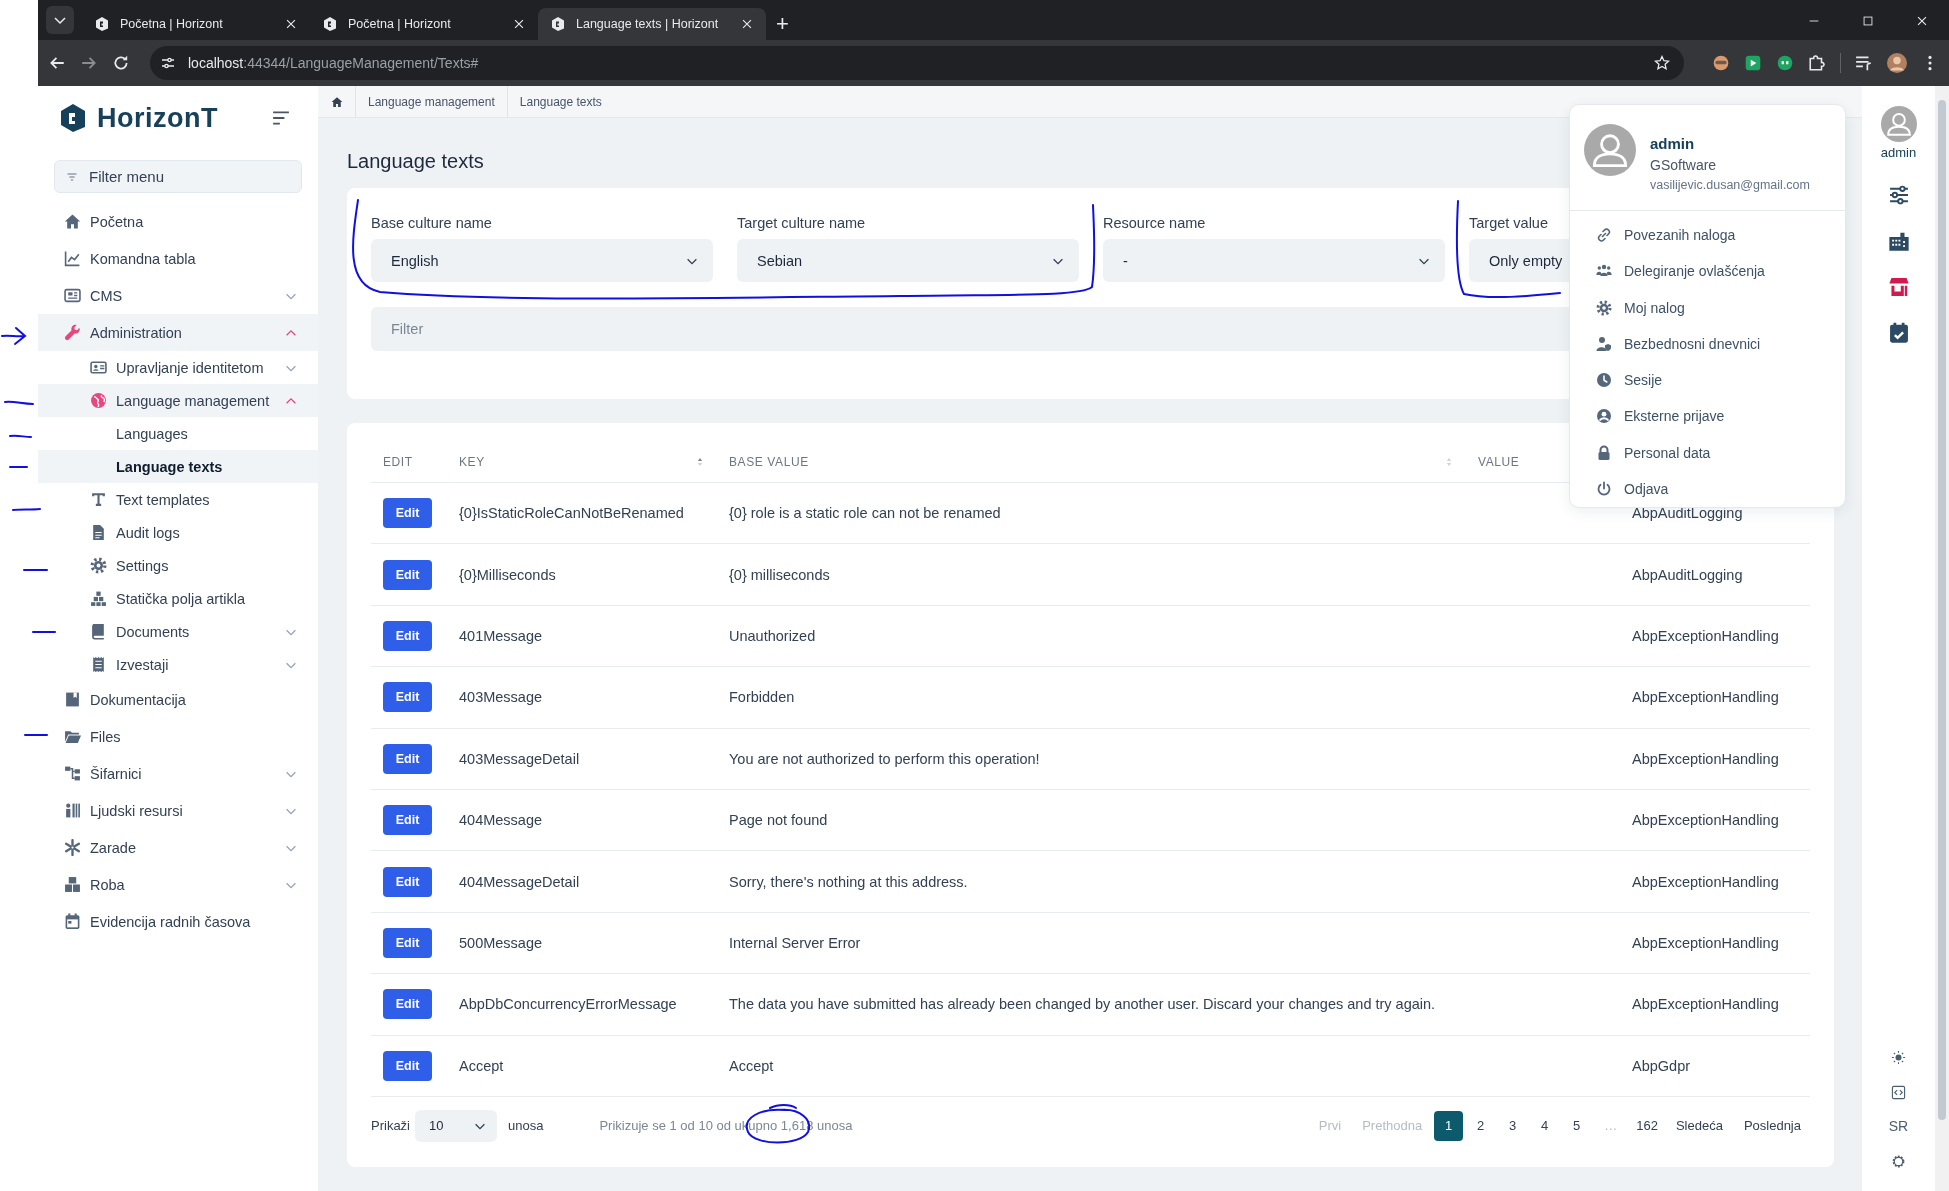  I want to click on dropdown: -, so click(1274, 260).